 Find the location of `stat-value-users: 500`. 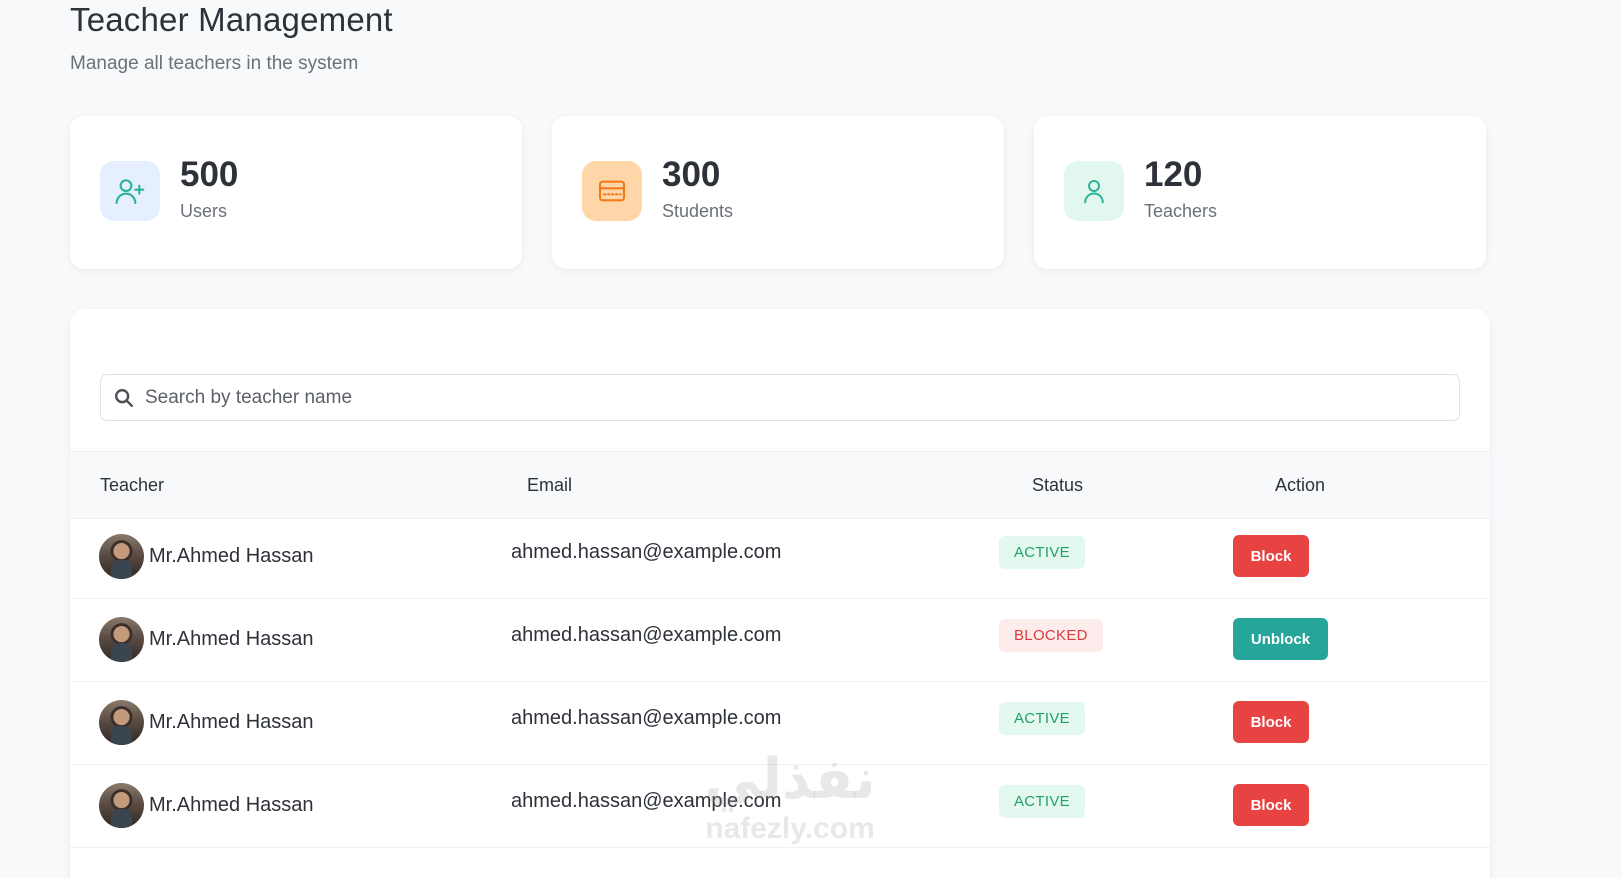

stat-value-users: 500 is located at coordinates (209, 174).